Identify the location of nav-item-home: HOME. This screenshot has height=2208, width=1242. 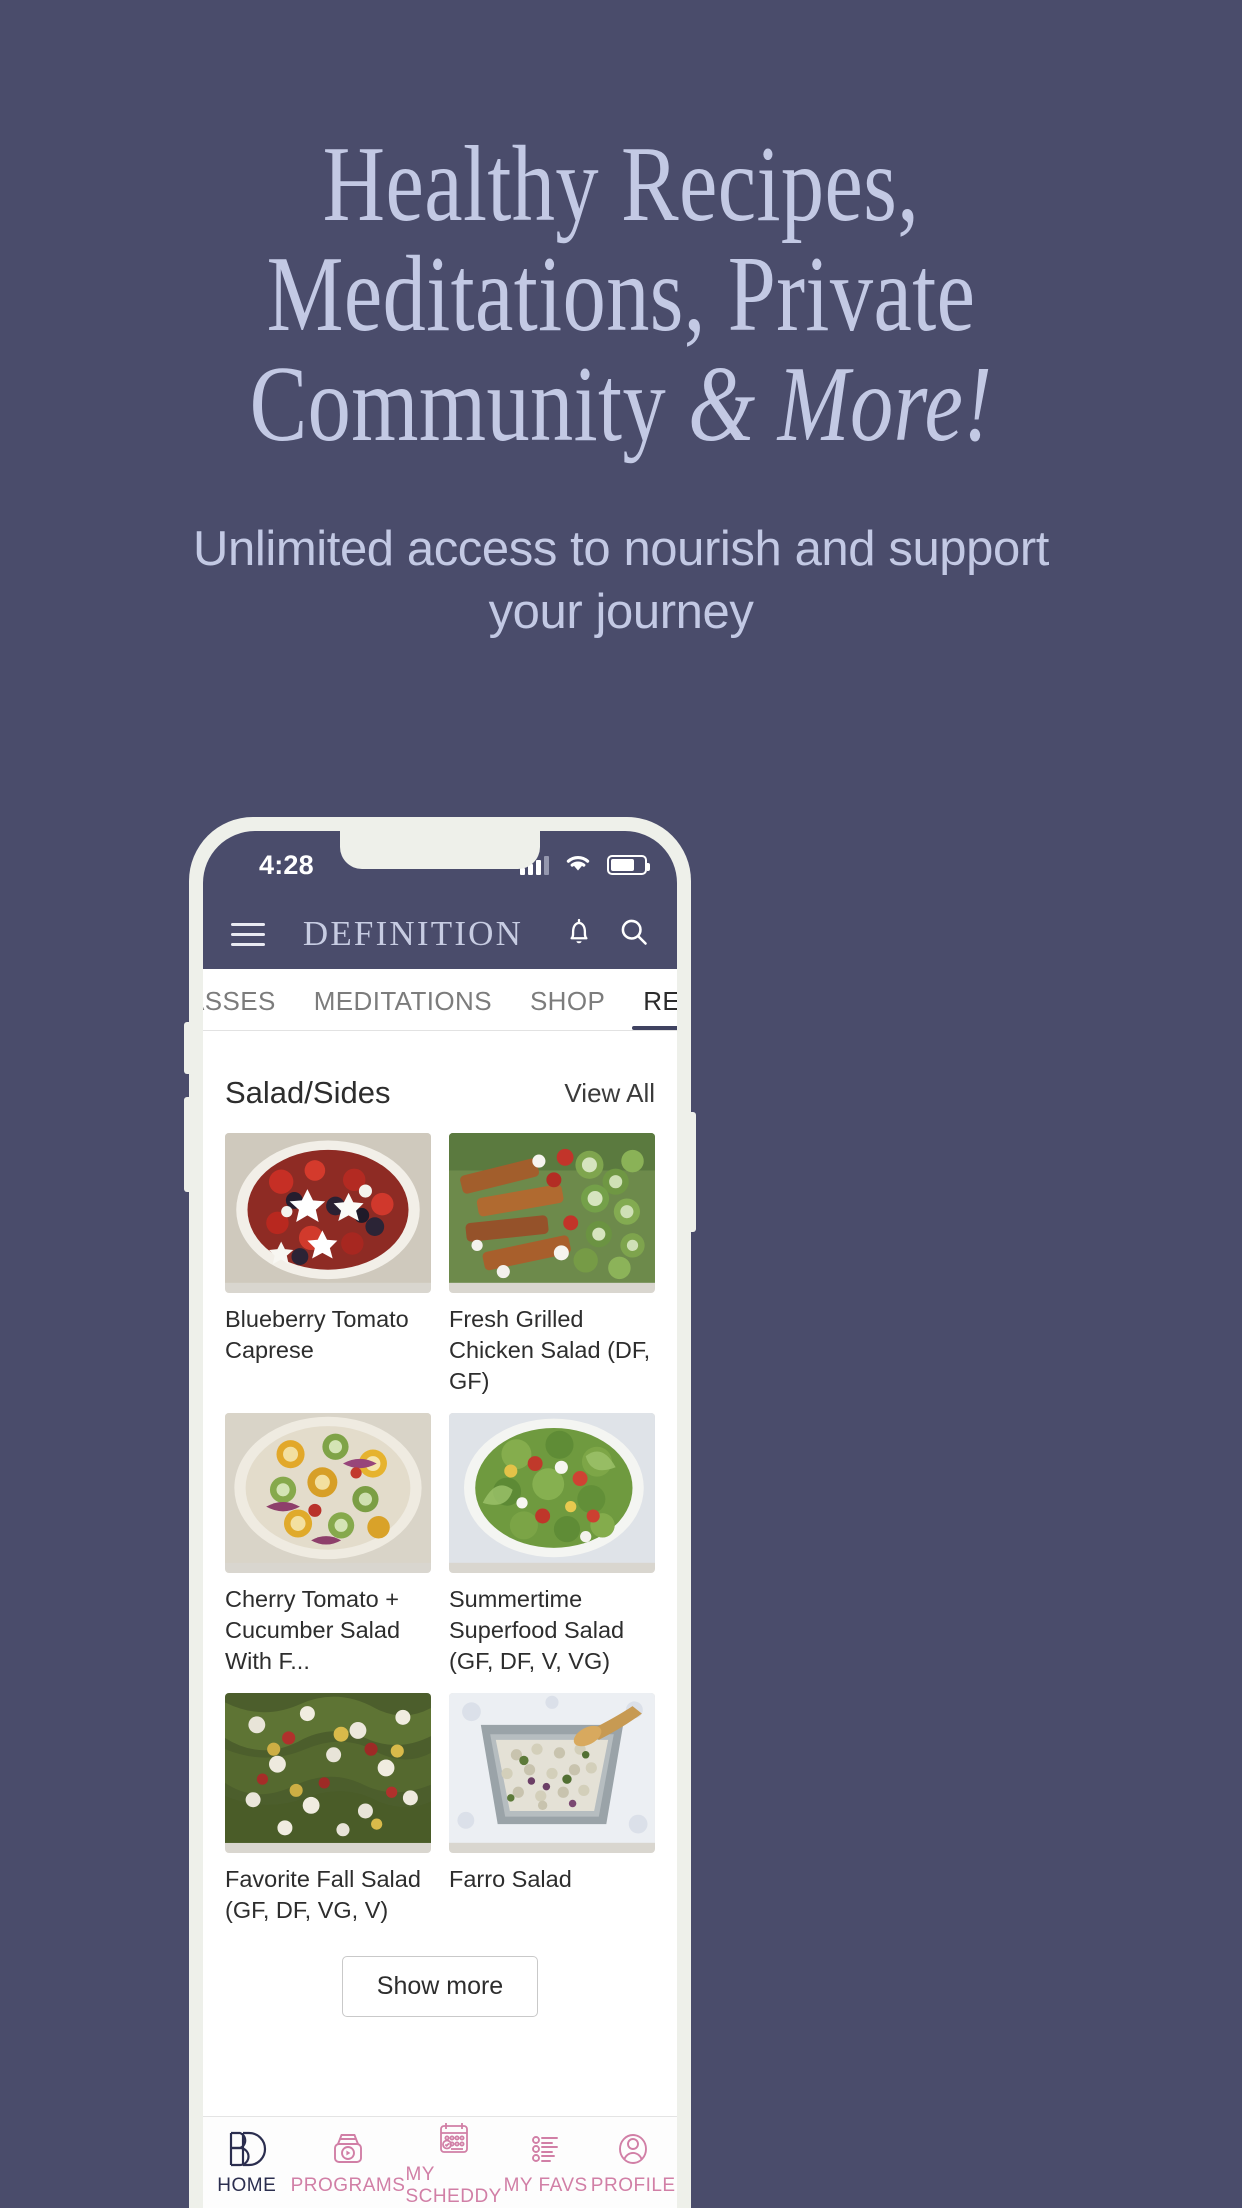
(247, 2162).